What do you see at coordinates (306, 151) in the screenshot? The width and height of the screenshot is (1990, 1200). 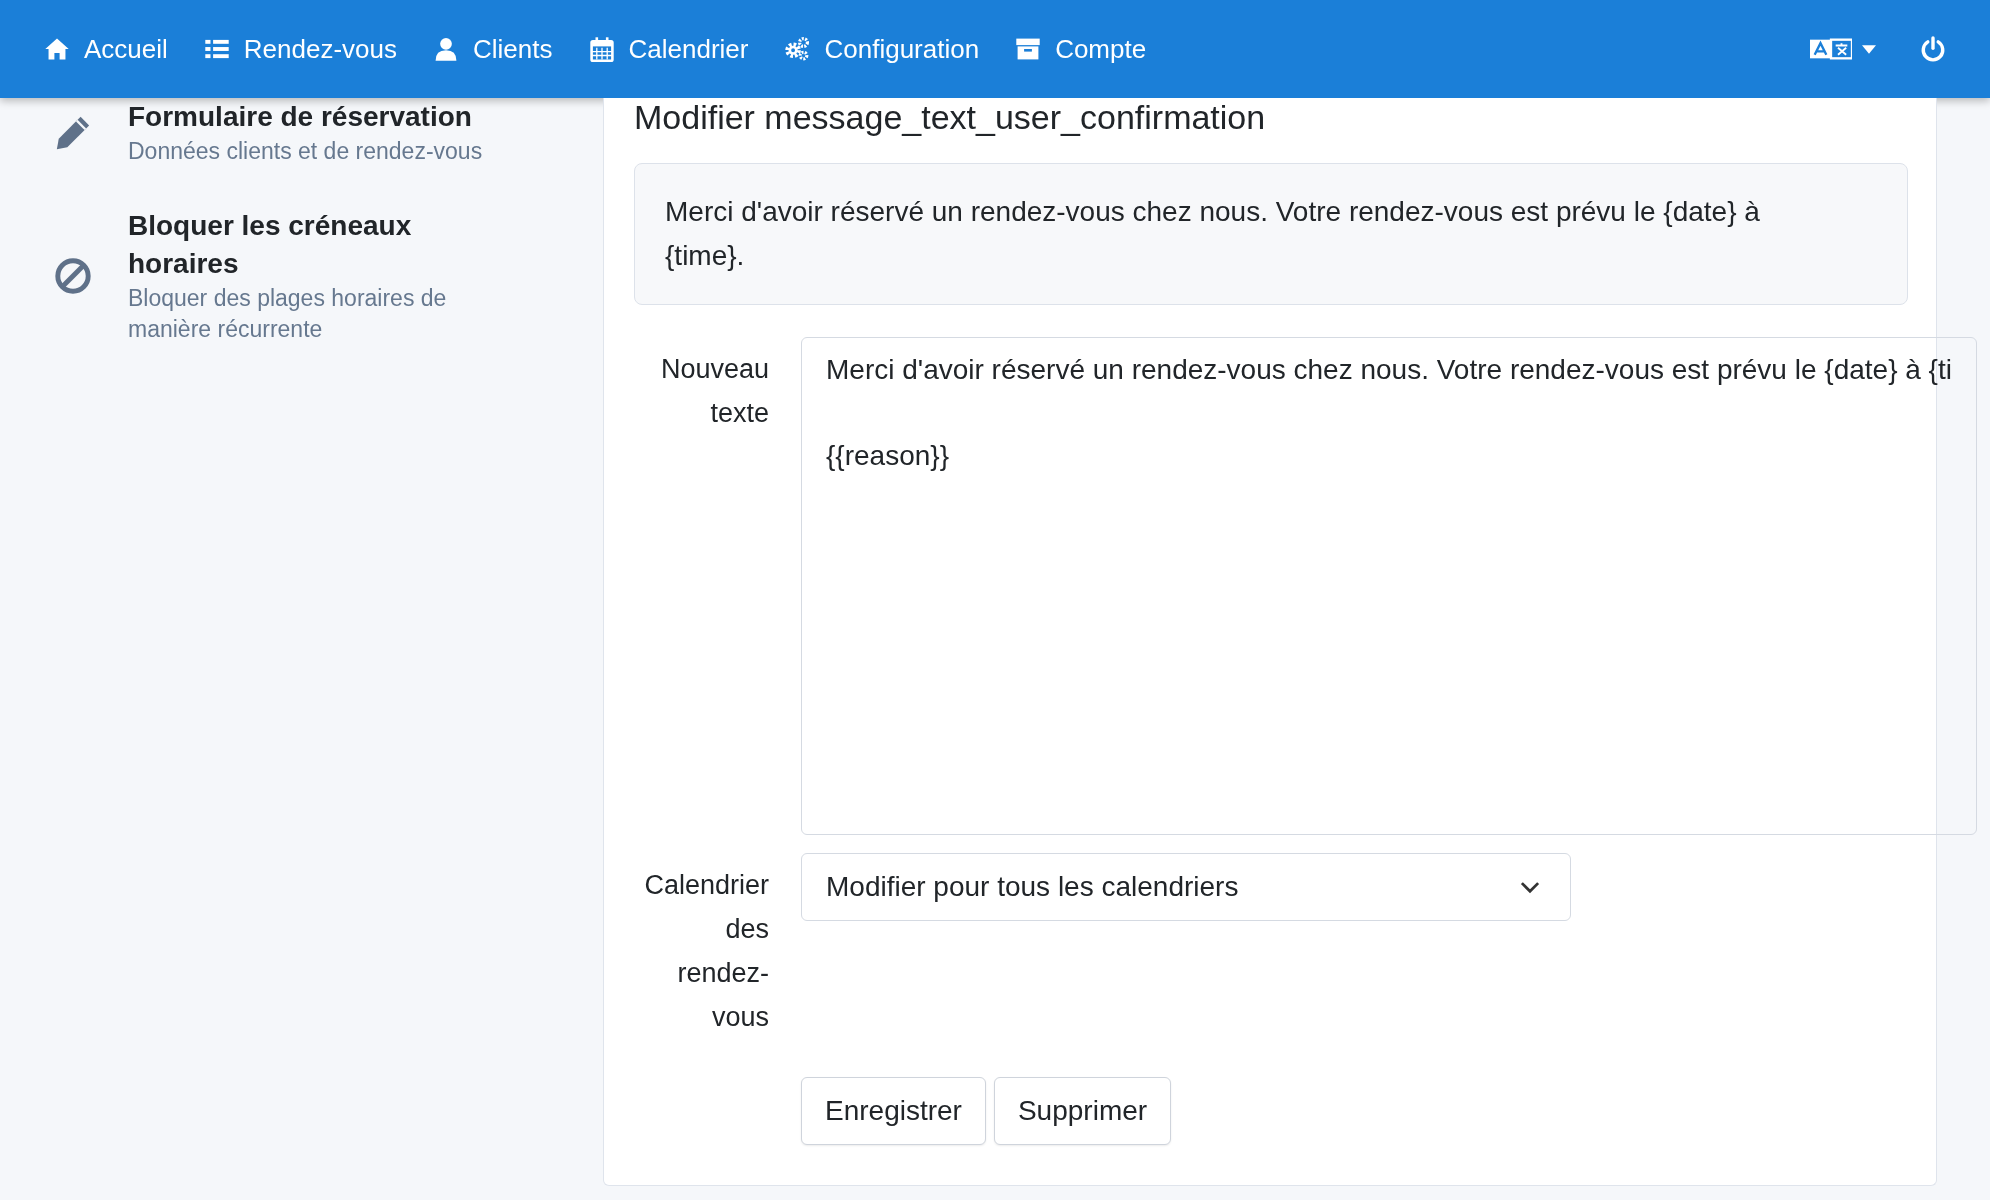 I see `sidebar-item-subtitle: Données clients et de rendez-vous` at bounding box center [306, 151].